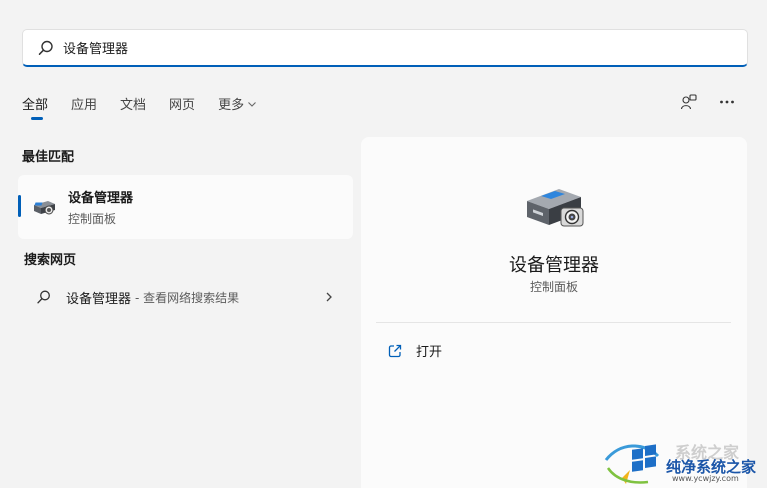  What do you see at coordinates (683, 463) in the screenshot?
I see `watermark: 系统之家 纯净系统之家 www.ycwjzy.com` at bounding box center [683, 463].